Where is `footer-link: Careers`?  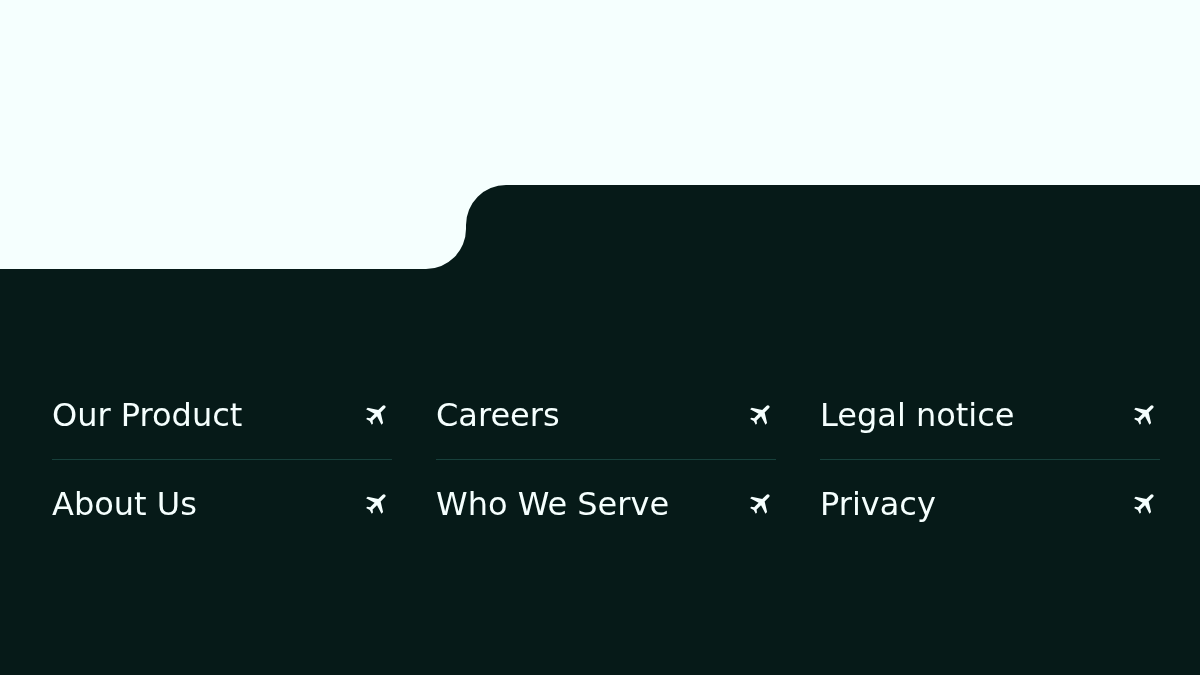 footer-link: Careers is located at coordinates (606, 415).